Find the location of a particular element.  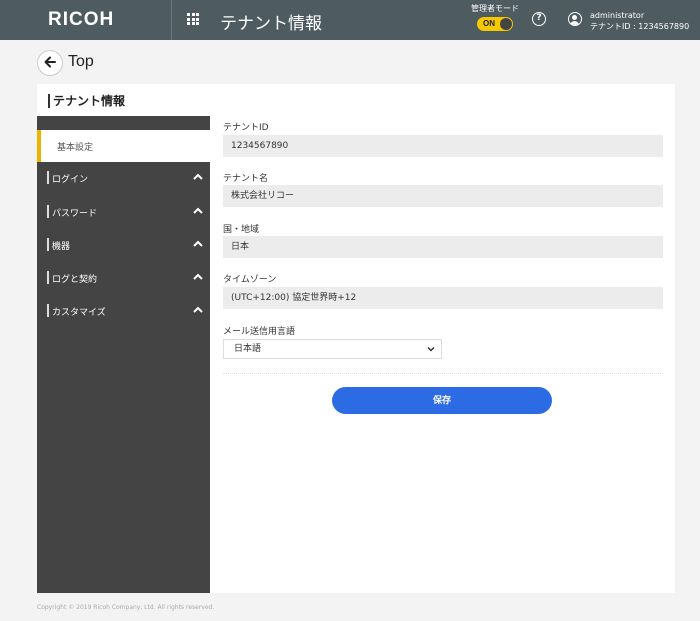

sidebar-item-devices: 機器 is located at coordinates (123, 245).